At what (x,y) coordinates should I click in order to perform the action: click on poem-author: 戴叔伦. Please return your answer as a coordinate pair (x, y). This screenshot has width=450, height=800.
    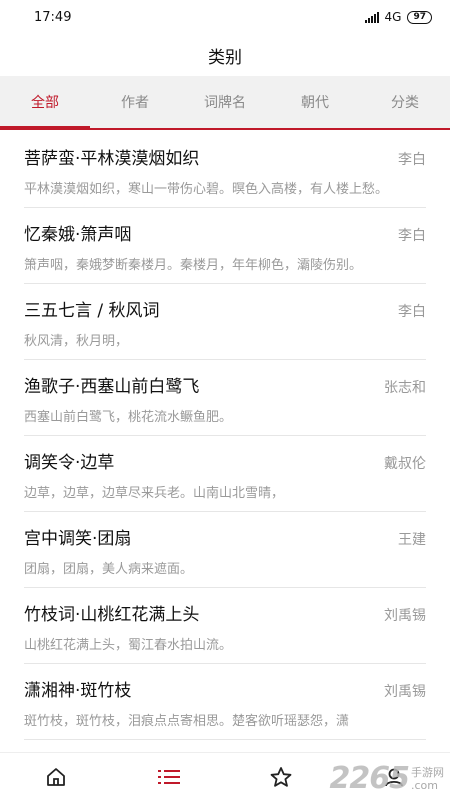
    Looking at the image, I should click on (405, 464).